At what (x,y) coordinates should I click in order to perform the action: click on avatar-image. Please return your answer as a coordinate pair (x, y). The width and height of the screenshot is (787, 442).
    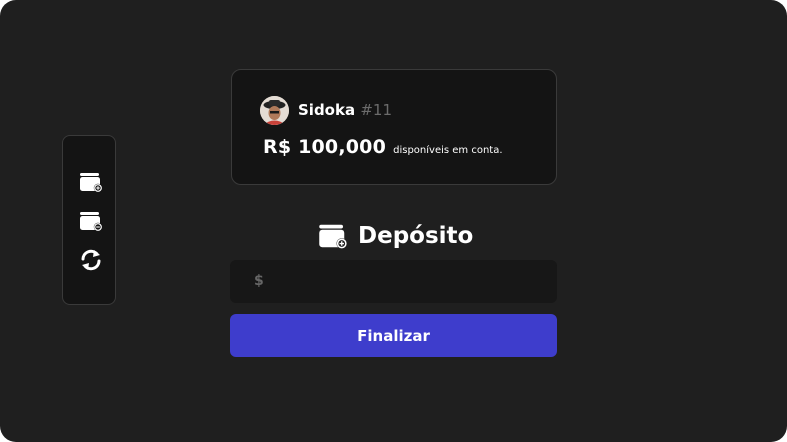
    Looking at the image, I should click on (274, 110).